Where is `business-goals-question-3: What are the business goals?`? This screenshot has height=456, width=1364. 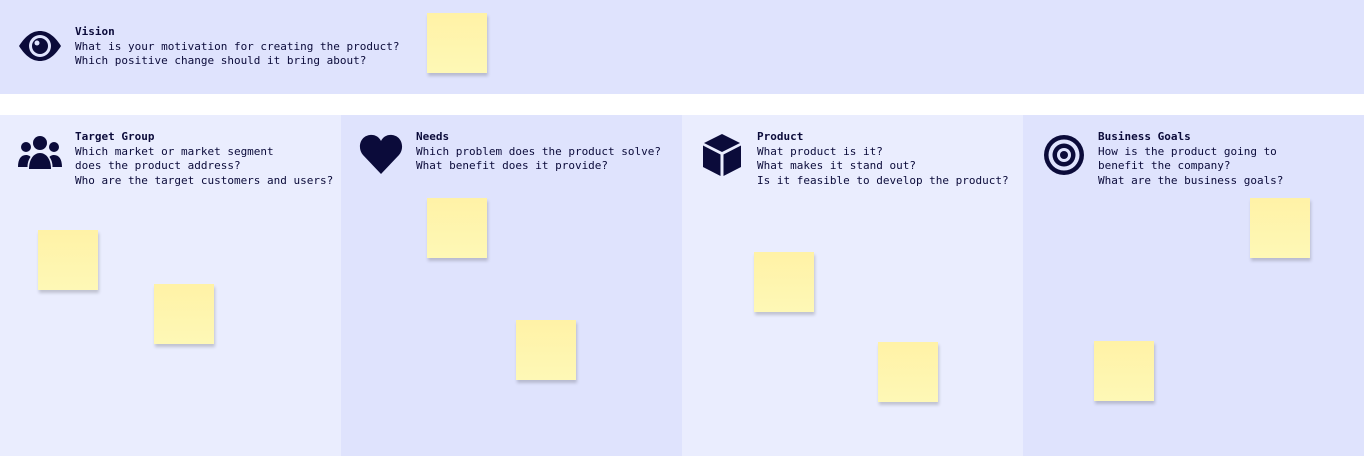 business-goals-question-3: What are the business goals? is located at coordinates (1191, 180).